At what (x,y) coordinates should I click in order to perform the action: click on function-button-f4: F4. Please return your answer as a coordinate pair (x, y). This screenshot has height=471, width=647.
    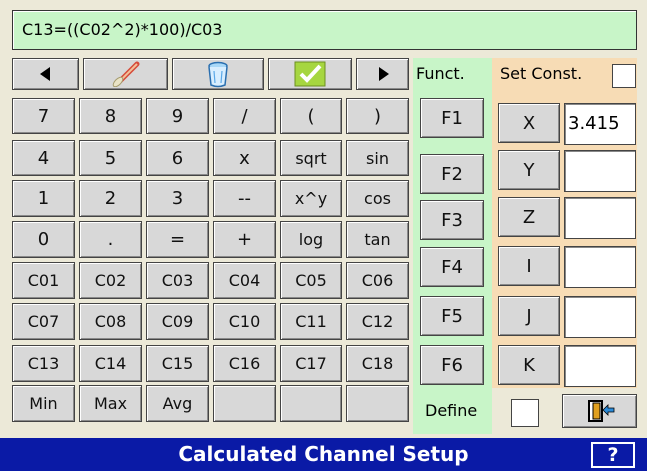
    Looking at the image, I should click on (452, 267).